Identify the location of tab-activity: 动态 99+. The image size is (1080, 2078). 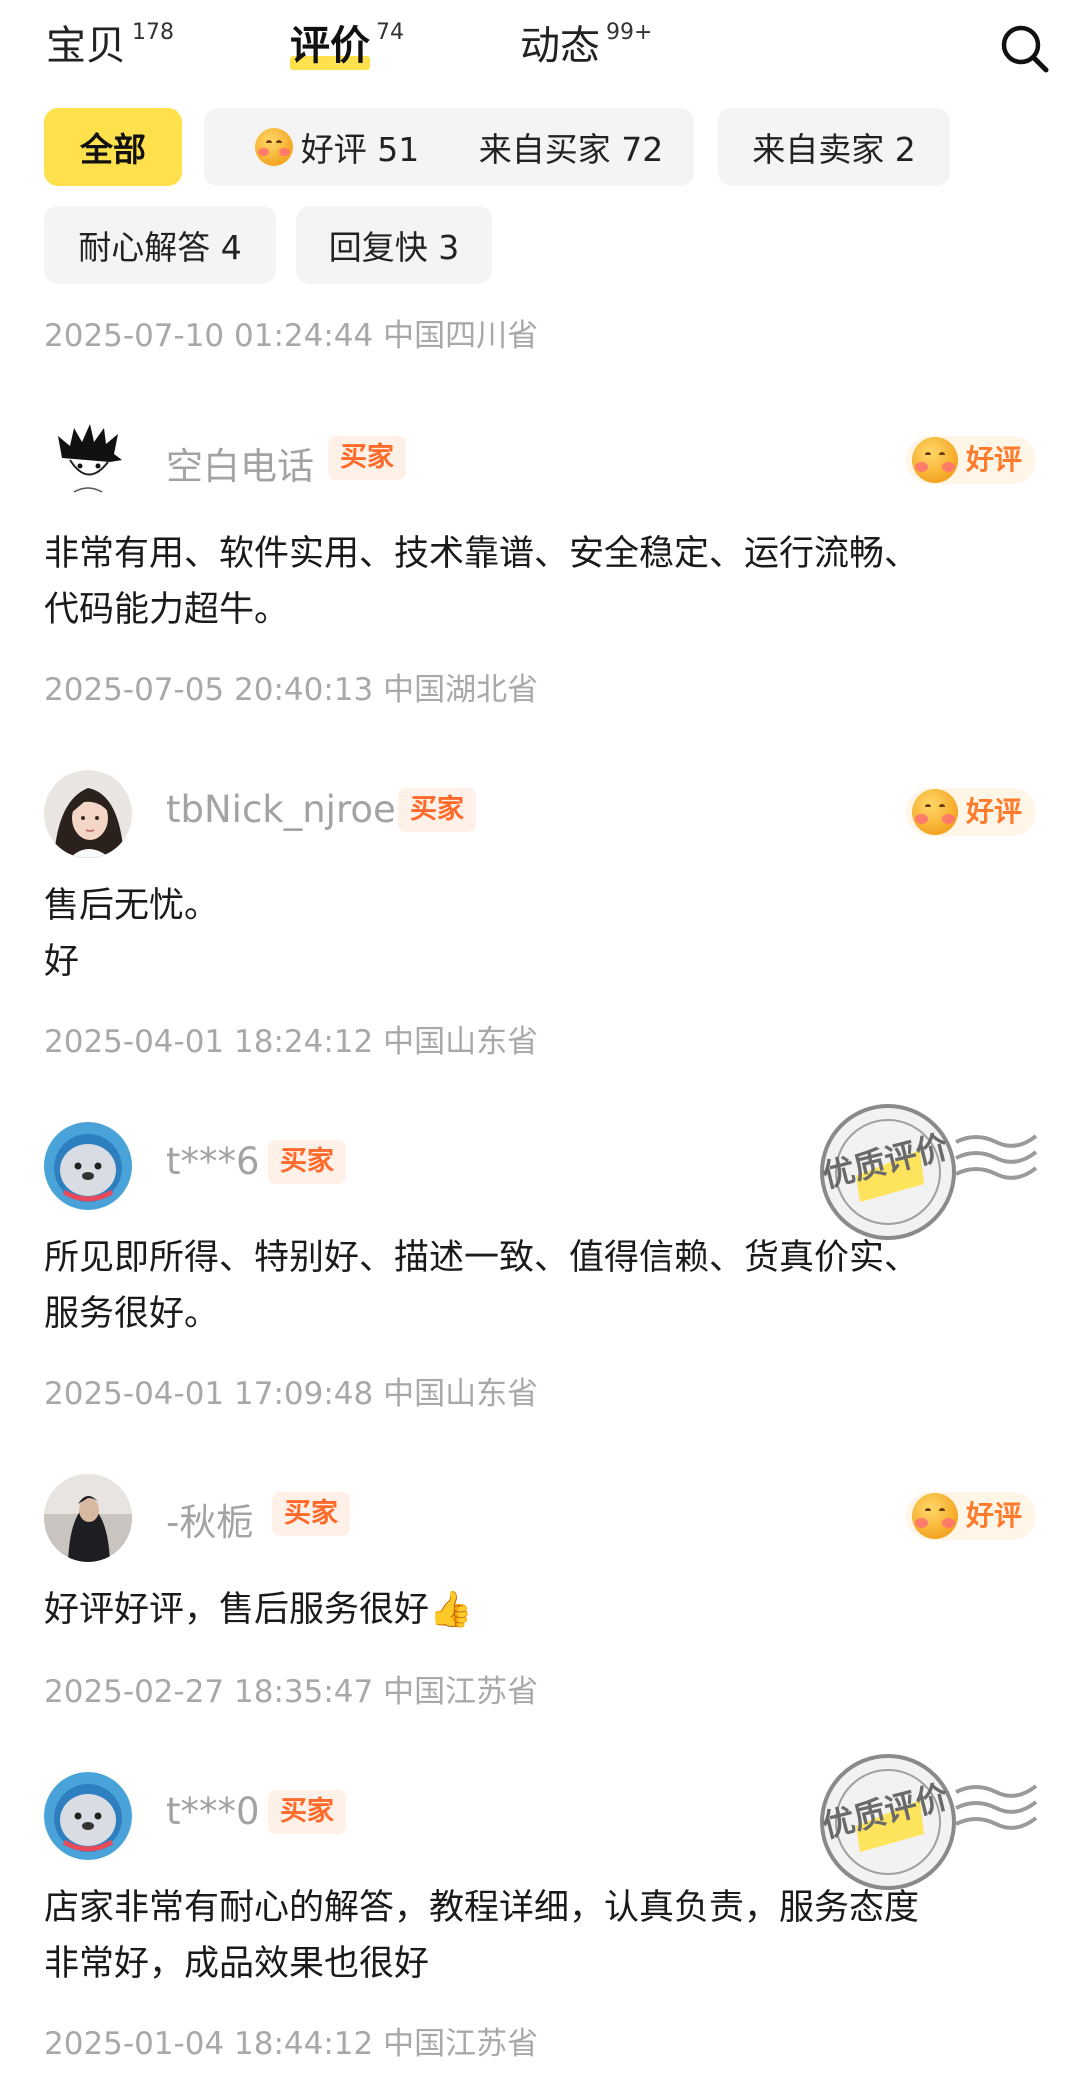
(586, 46).